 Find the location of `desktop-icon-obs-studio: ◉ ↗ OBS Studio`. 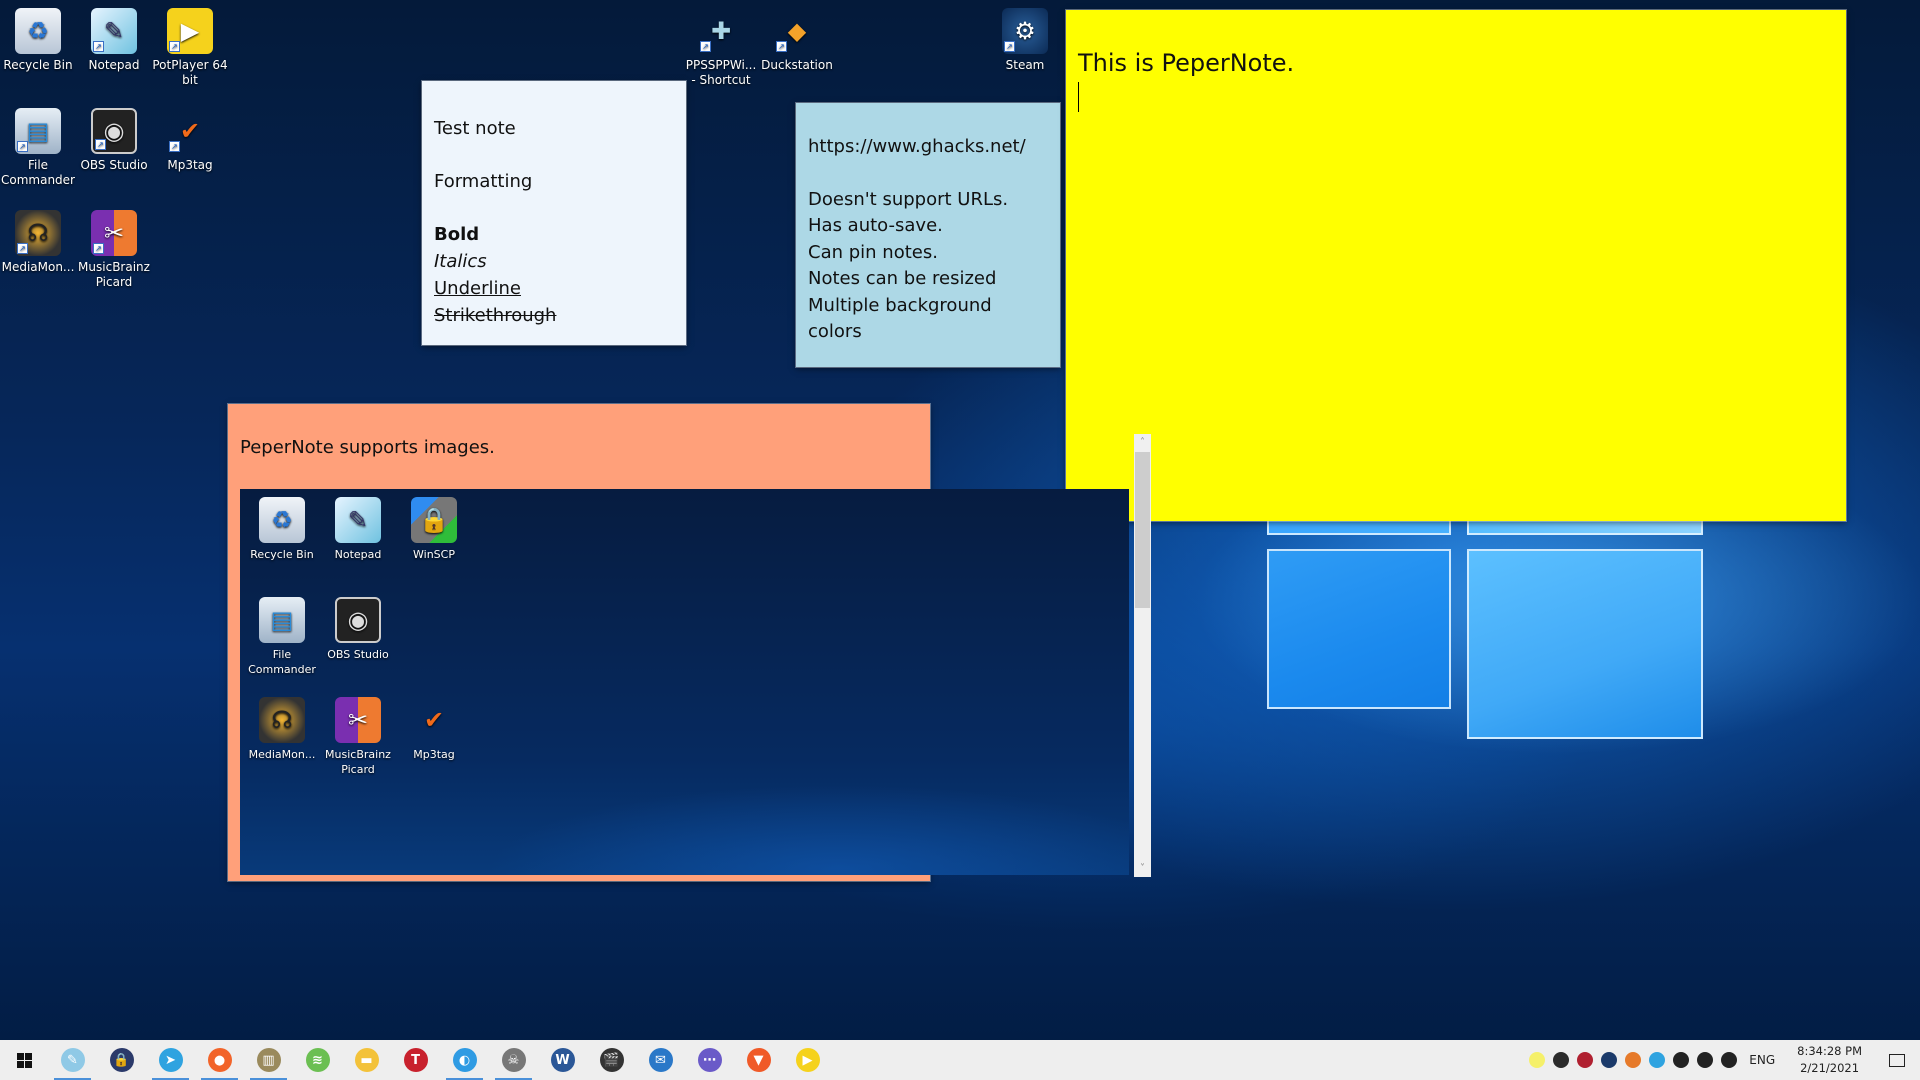

desktop-icon-obs-studio: ◉ ↗ OBS Studio is located at coordinates (114, 140).